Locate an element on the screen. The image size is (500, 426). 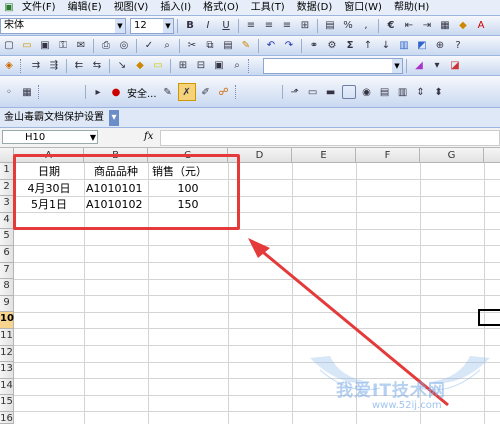
watermark: 我爱IT技术网 www.52ij.com is located at coordinates (400, 386).